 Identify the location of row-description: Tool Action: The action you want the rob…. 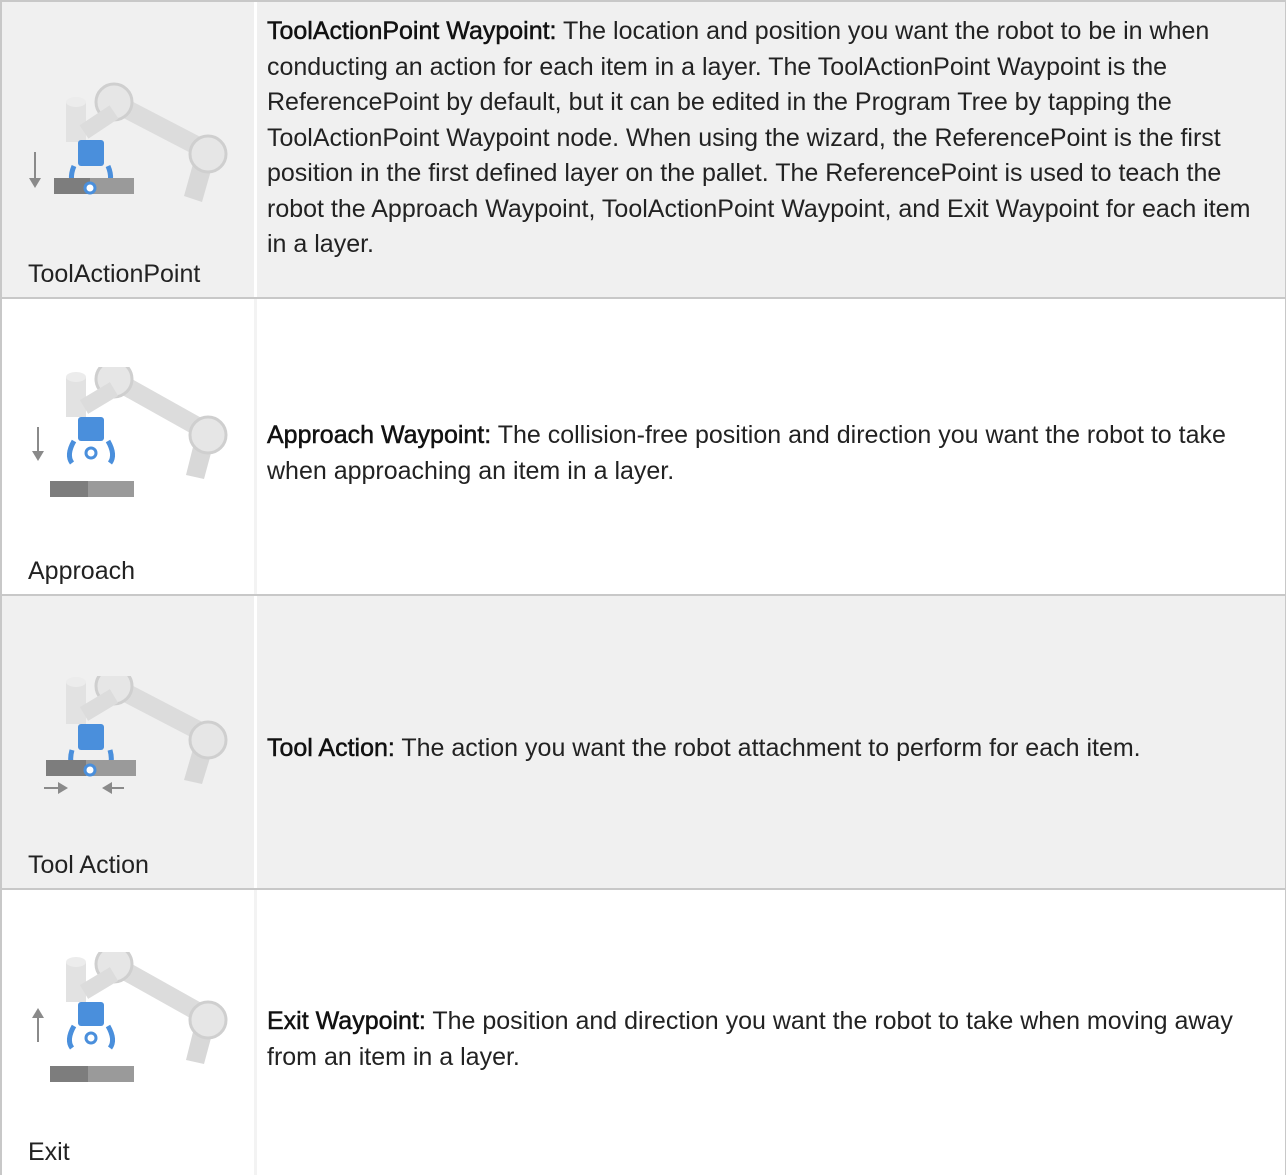
(704, 749).